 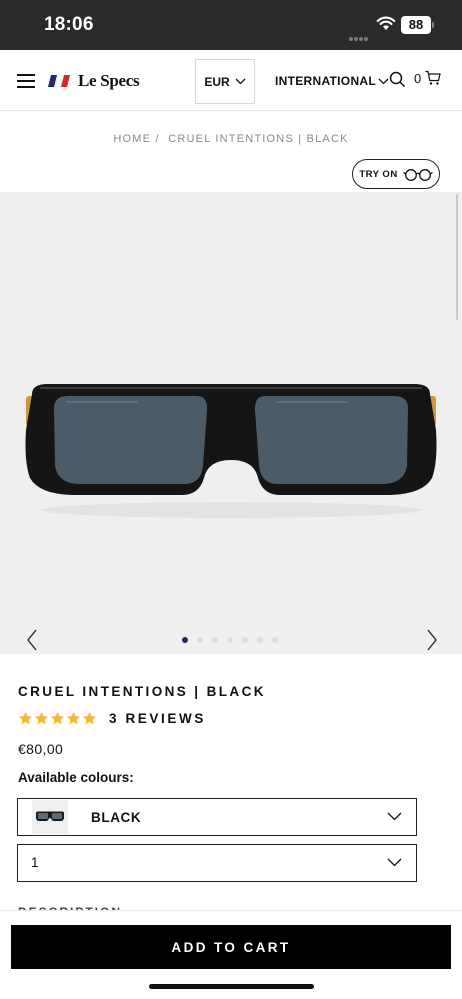 I want to click on product-image, so click(x=231, y=451).